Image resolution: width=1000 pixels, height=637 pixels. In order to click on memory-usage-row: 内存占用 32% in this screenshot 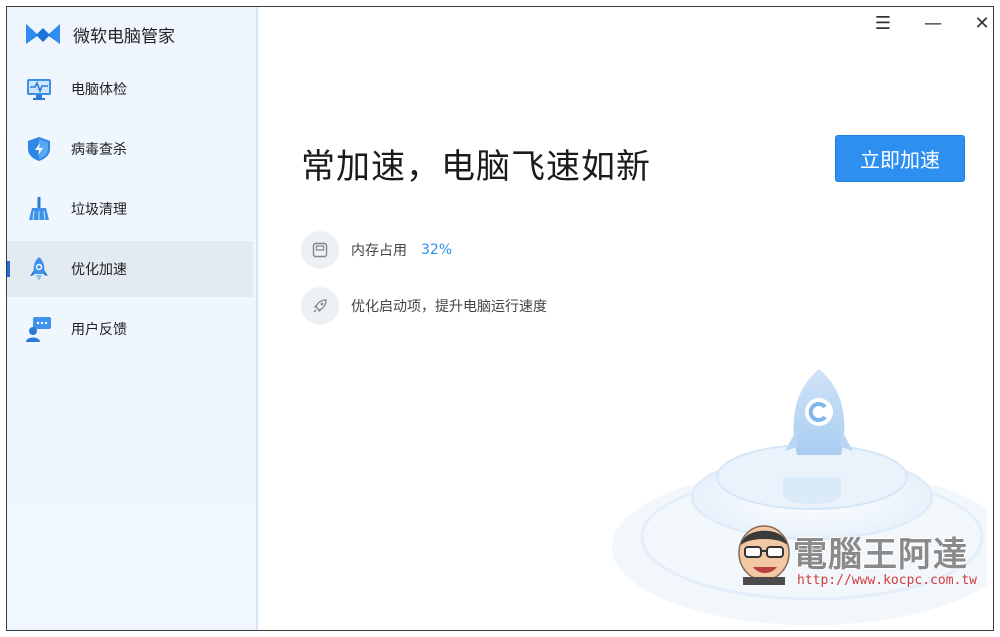, I will do `click(376, 250)`.